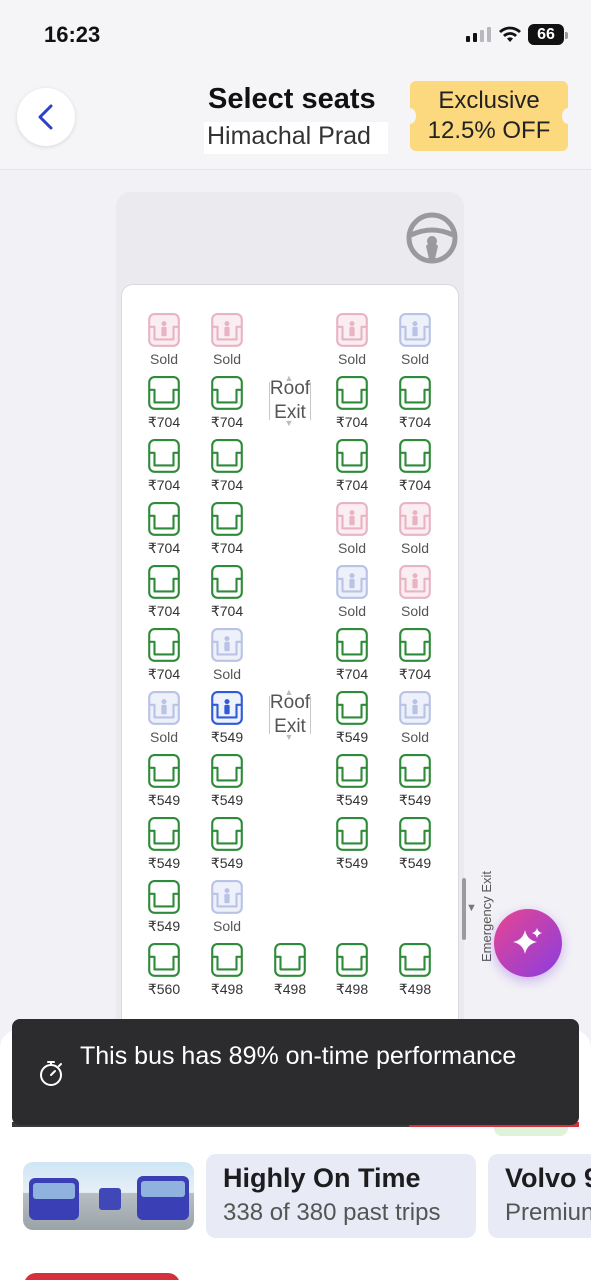 The image size is (591, 1280). What do you see at coordinates (478, 34) in the screenshot?
I see `cellular-signal-icon` at bounding box center [478, 34].